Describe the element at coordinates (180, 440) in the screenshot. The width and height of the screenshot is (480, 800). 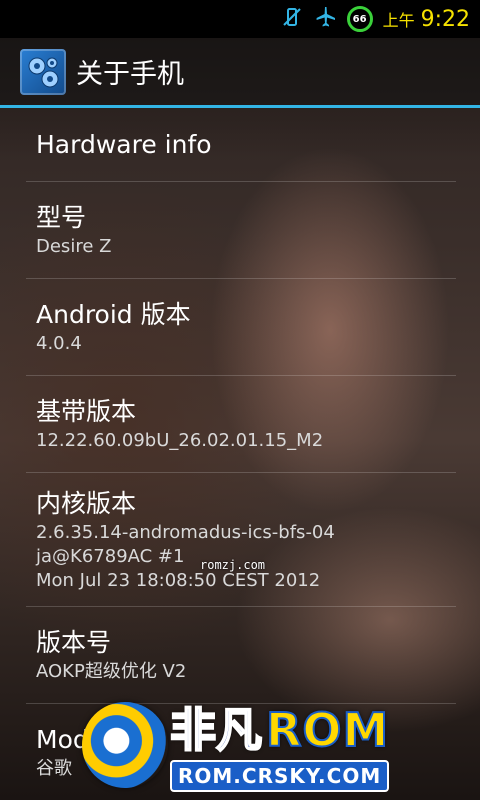
I see `item-summary: 12.22.60.09bU_26.02.01.15_M2` at that location.